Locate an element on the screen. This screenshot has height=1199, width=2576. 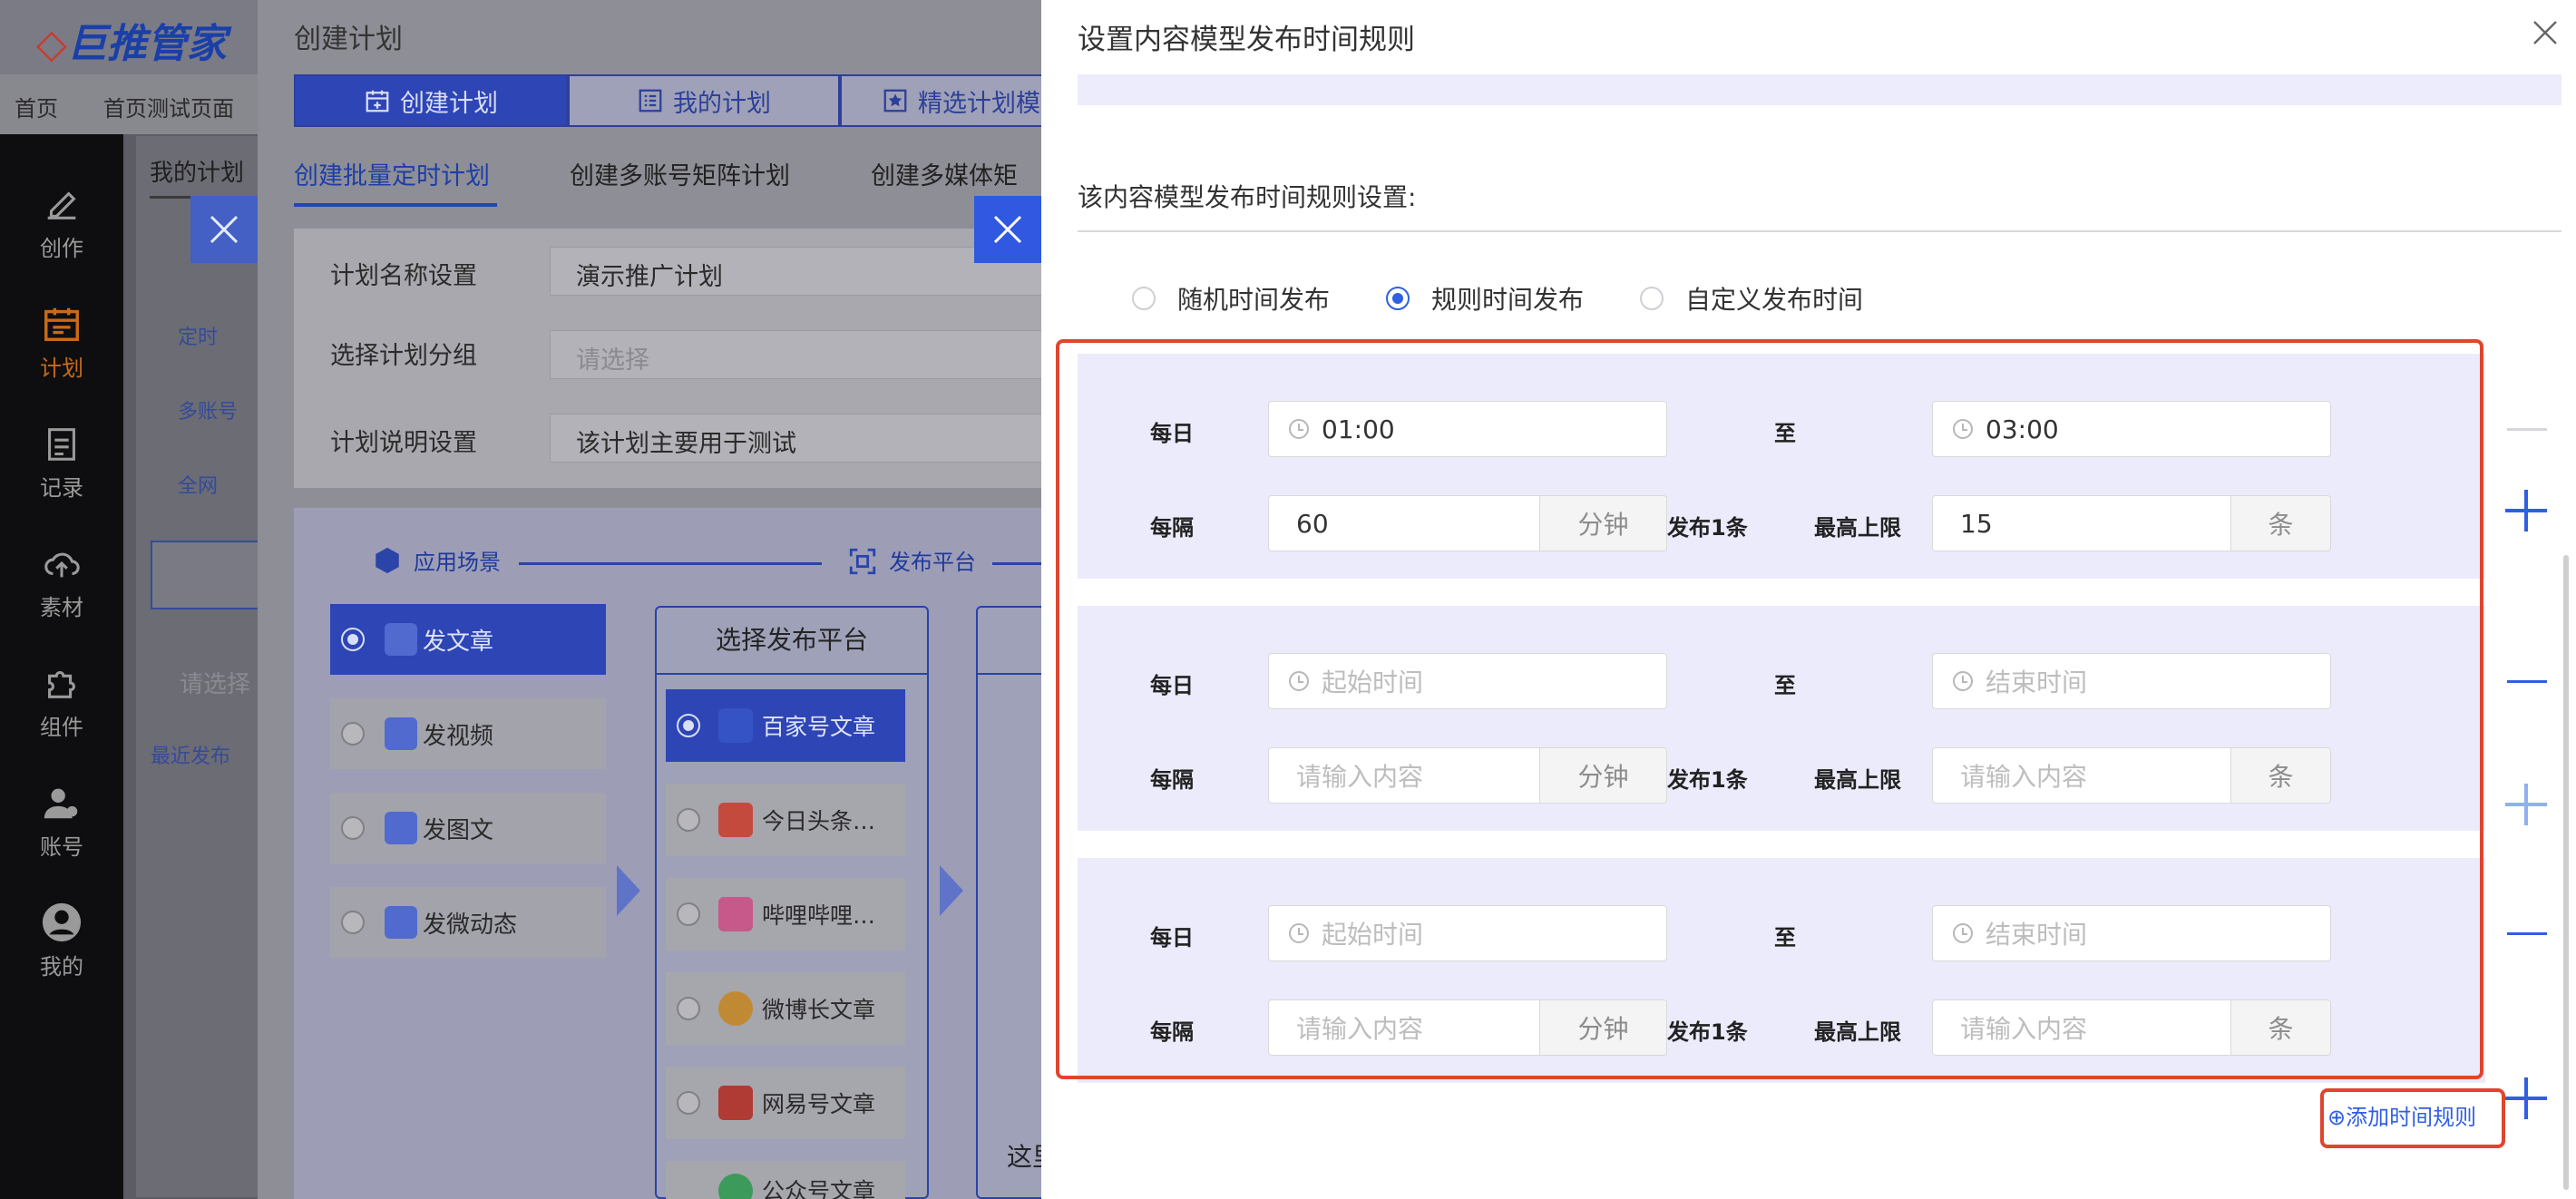
calendar-icon is located at coordinates (61, 324).